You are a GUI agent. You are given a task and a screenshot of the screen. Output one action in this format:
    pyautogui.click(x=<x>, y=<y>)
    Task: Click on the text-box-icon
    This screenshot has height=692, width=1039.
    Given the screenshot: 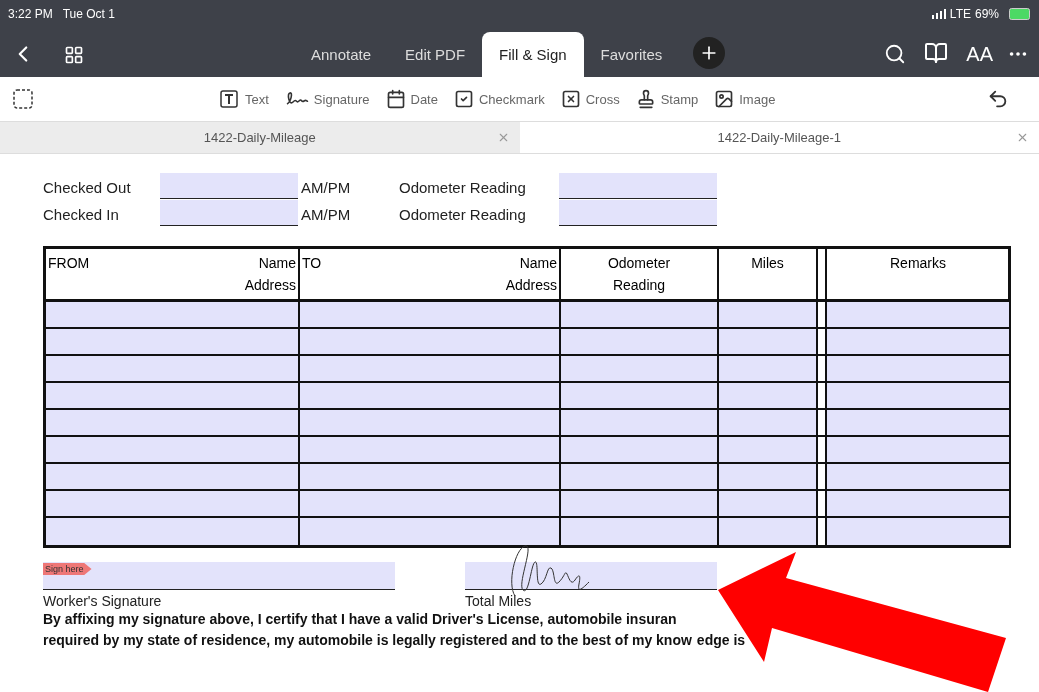 What is the action you would take?
    pyautogui.click(x=229, y=99)
    